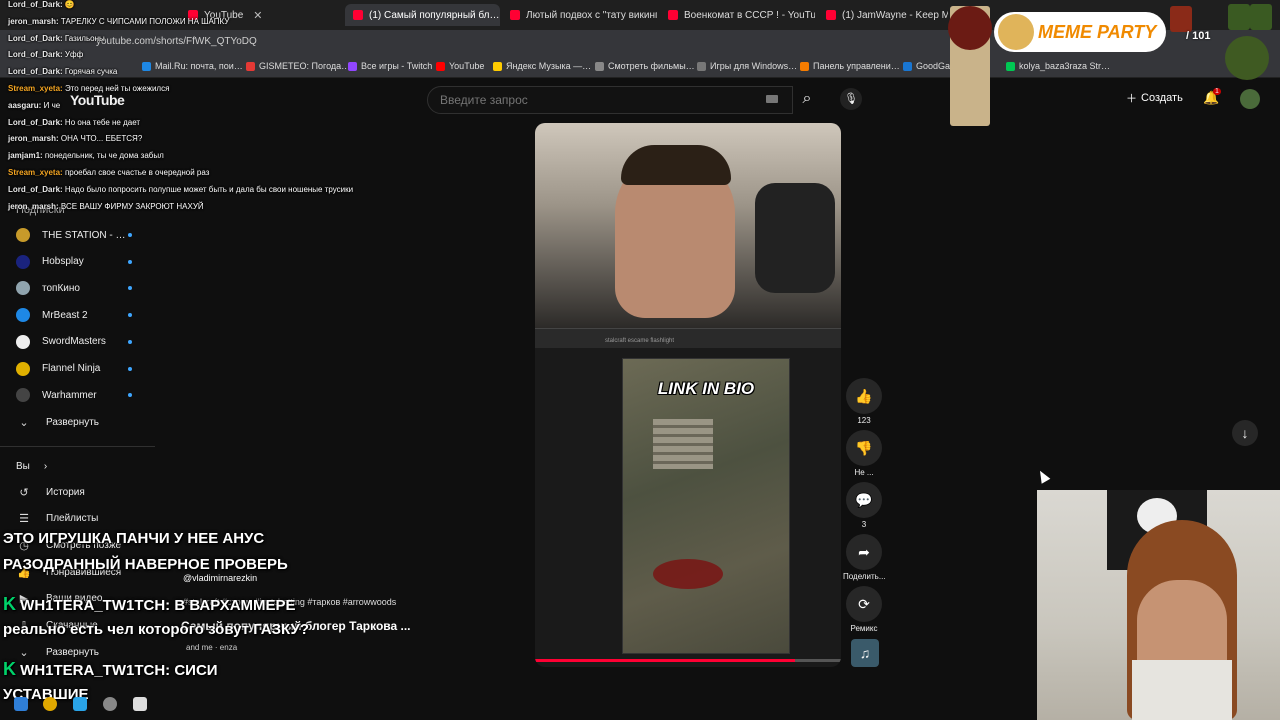 The height and width of the screenshot is (720, 1280). Describe the element at coordinates (883, 15) in the screenshot. I see `browser-tab: (1) JamWayne - Keep Moving` at that location.